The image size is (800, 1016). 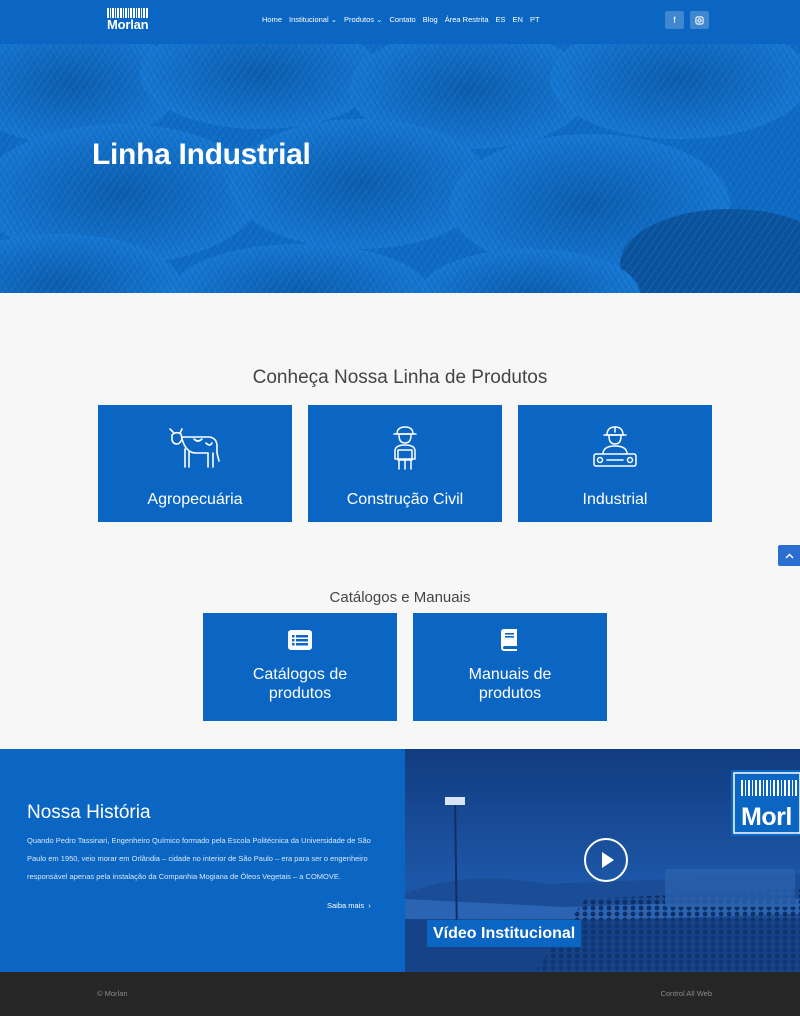 I want to click on copyright-text: © Morlan, so click(x=112, y=993).